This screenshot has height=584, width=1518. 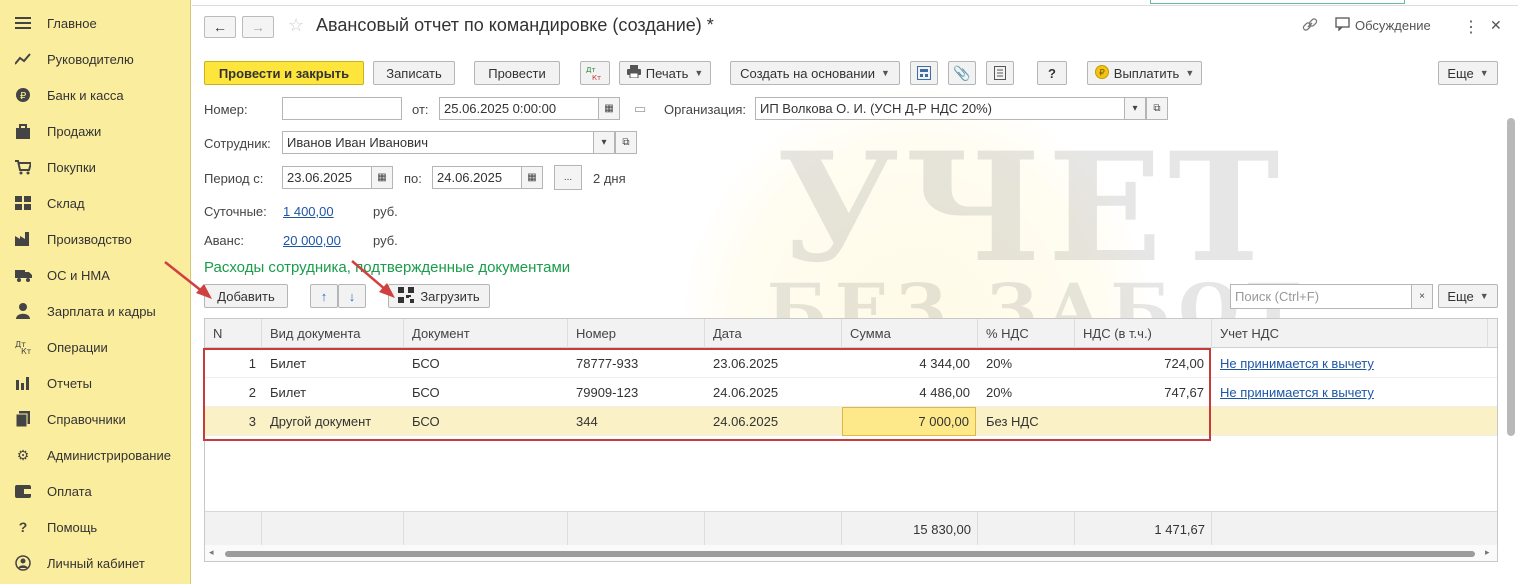 I want to click on cell-date: 24.06.2025, so click(x=746, y=392).